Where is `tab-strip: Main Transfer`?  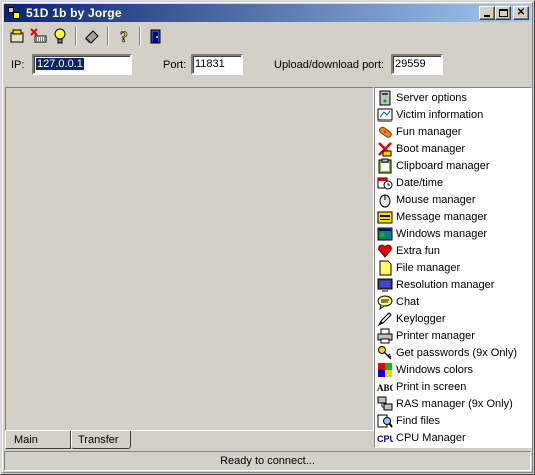
tab-strip: Main Transfer is located at coordinates (68, 440).